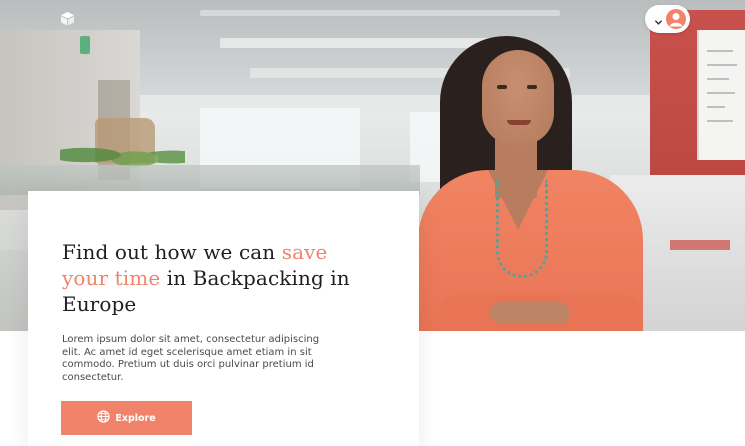 The image size is (745, 446). Describe the element at coordinates (172, 252) in the screenshot. I see `headline-text: Find out how we can` at that location.